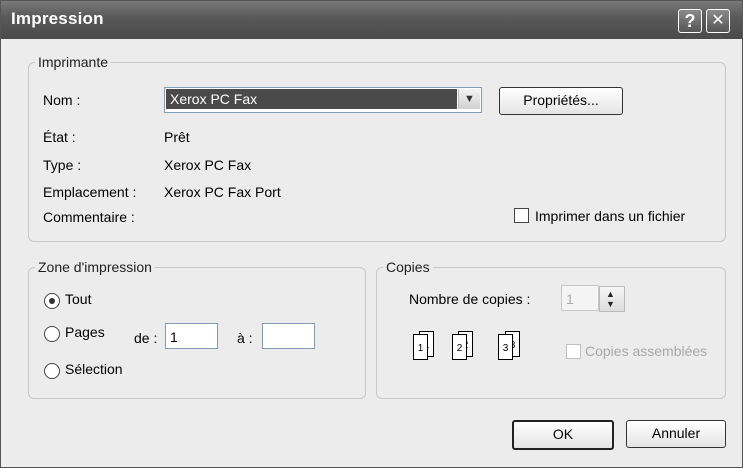  I want to click on copies-count-label: Nombre de copies :, so click(470, 299).